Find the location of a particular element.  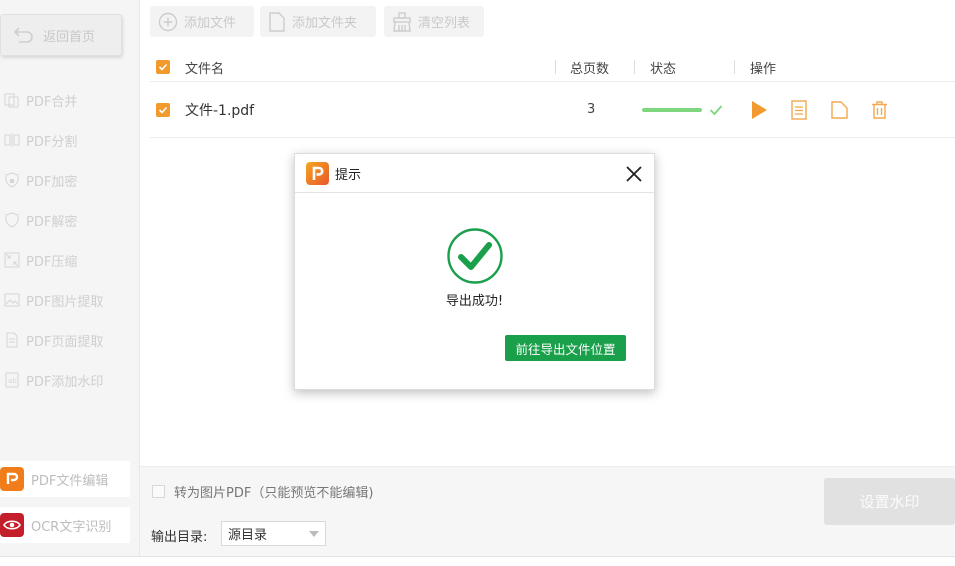

trash-icon is located at coordinates (879, 109).